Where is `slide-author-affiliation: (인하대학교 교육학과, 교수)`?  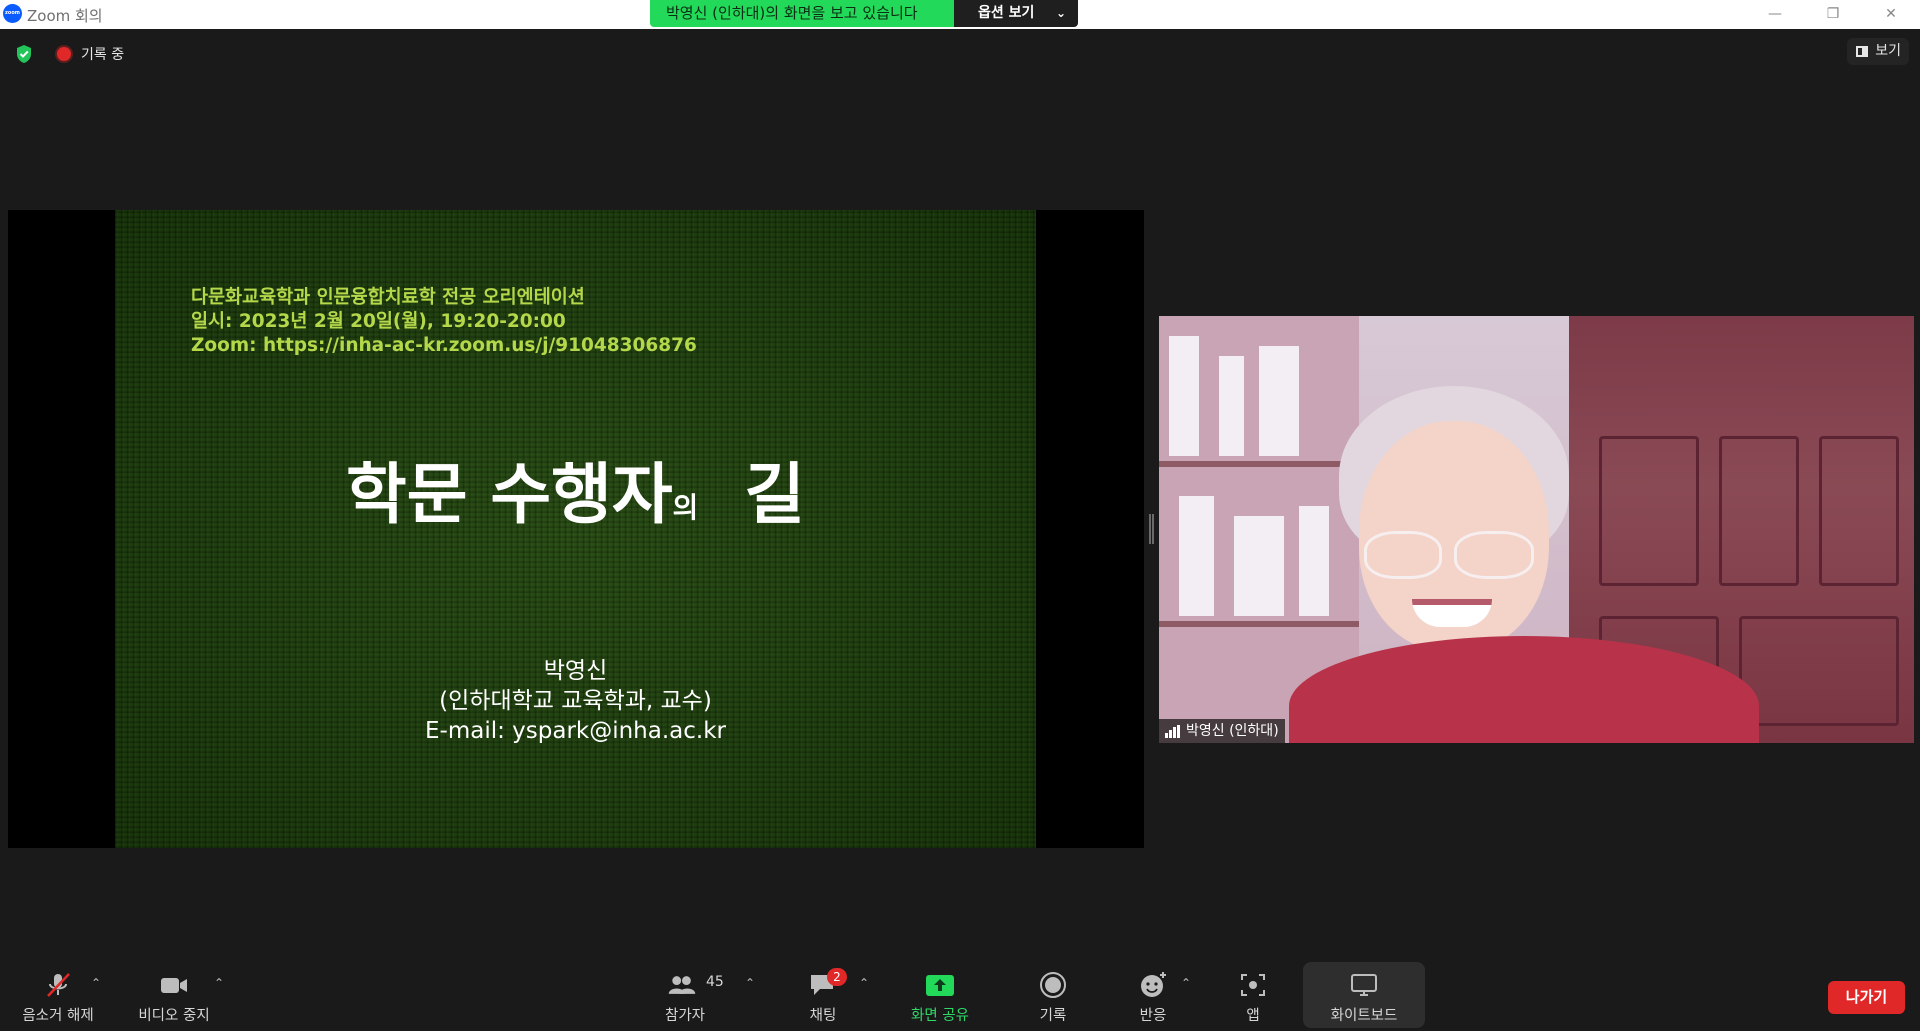
slide-author-affiliation: (인하대학교 교육학과, 교수) is located at coordinates (575, 701).